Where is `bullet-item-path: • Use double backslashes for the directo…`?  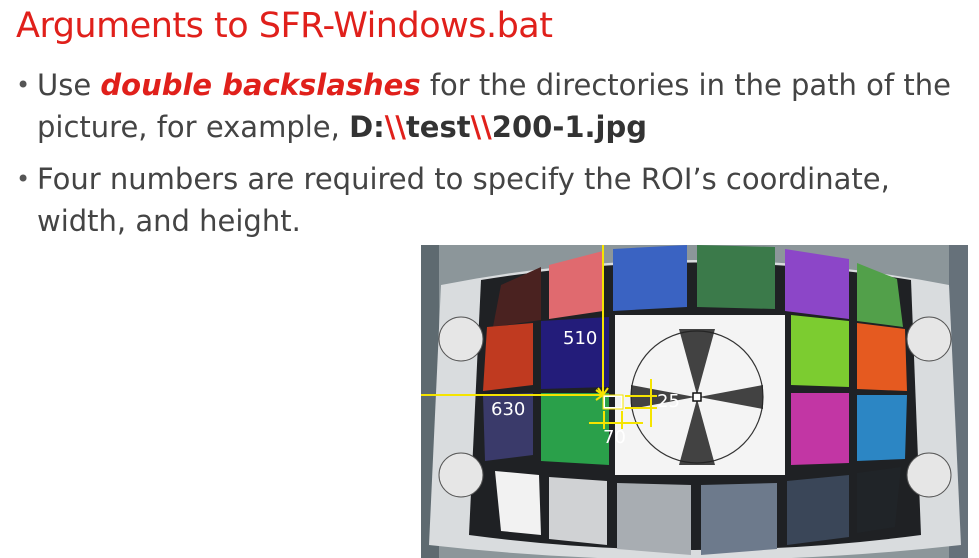
bullet-item-path: • Use double backslashes for the directo… is located at coordinates (491, 106).